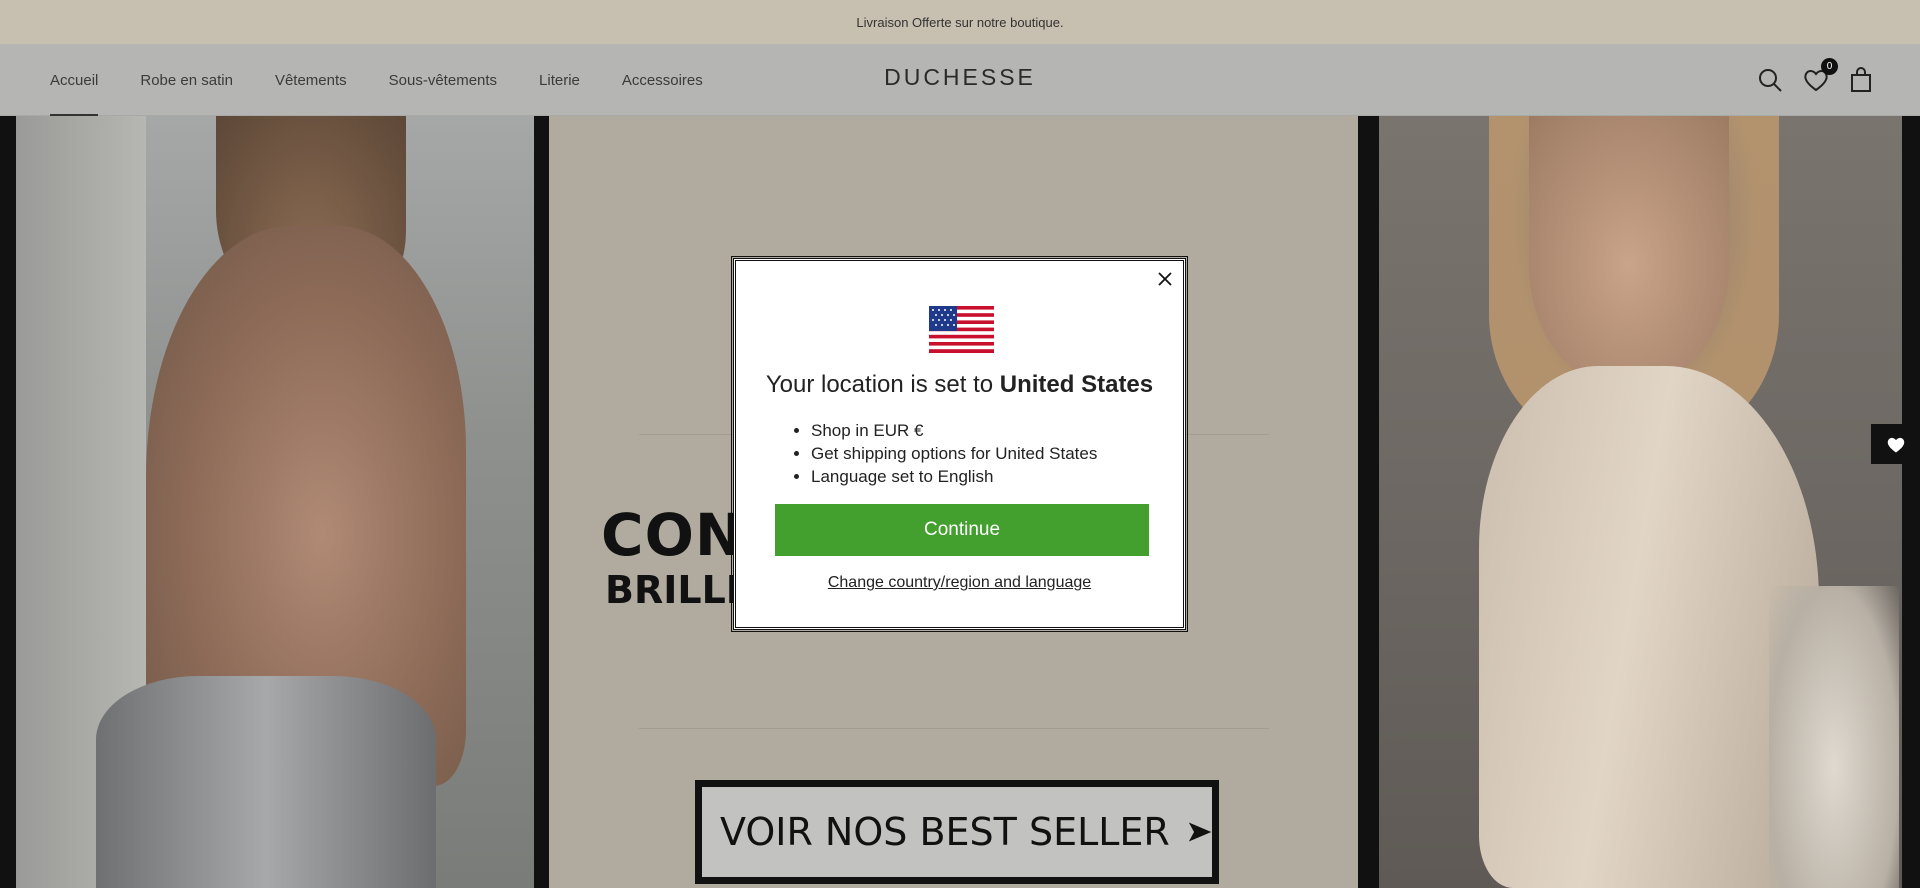 The height and width of the screenshot is (888, 1920). Describe the element at coordinates (961, 329) in the screenshot. I see `us-flag-icon` at that location.